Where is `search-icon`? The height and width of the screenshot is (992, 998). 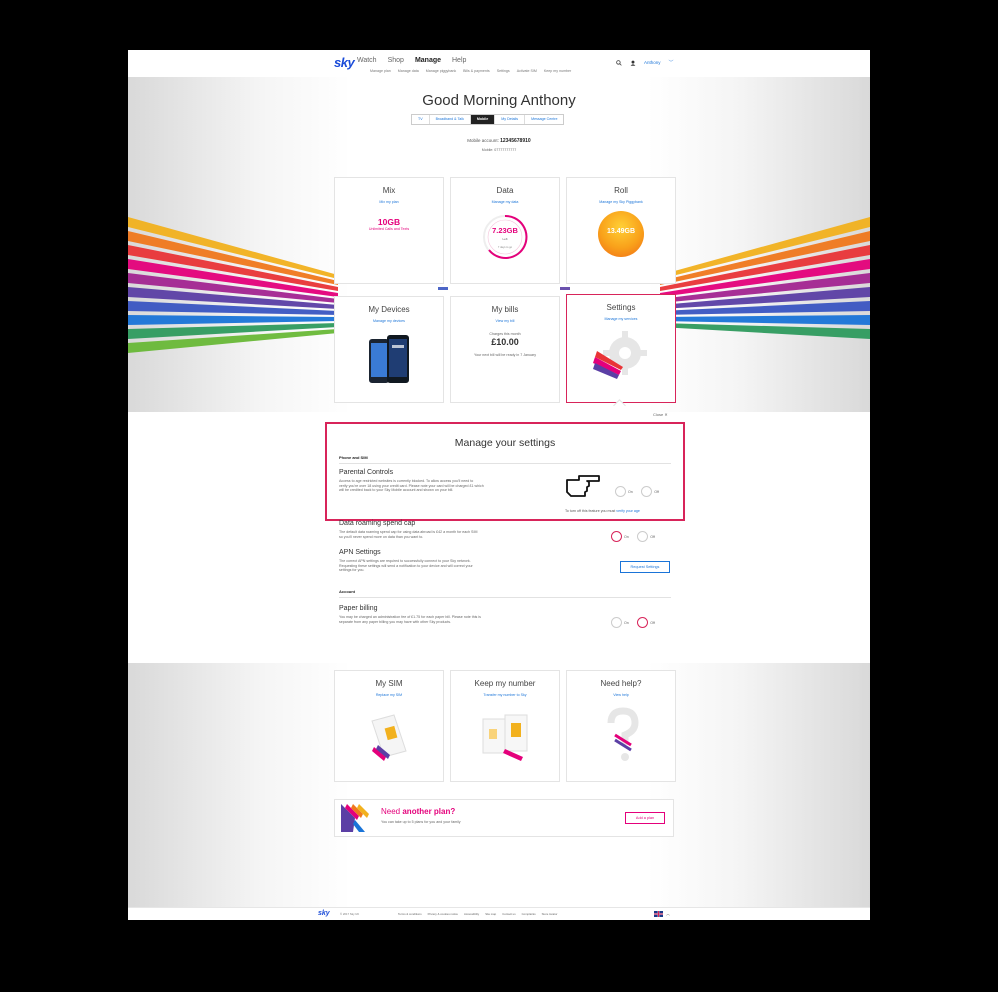
search-icon is located at coordinates (619, 62).